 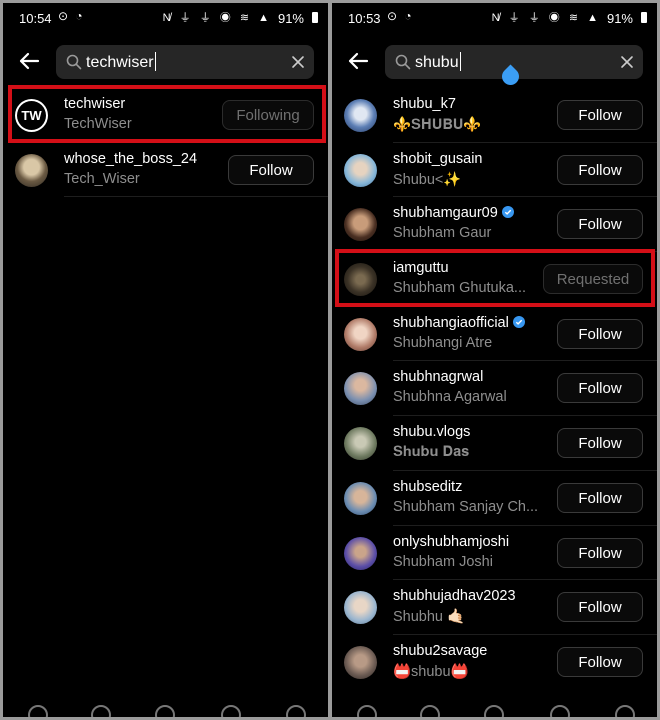 I want to click on username: shubseditz, so click(x=428, y=486).